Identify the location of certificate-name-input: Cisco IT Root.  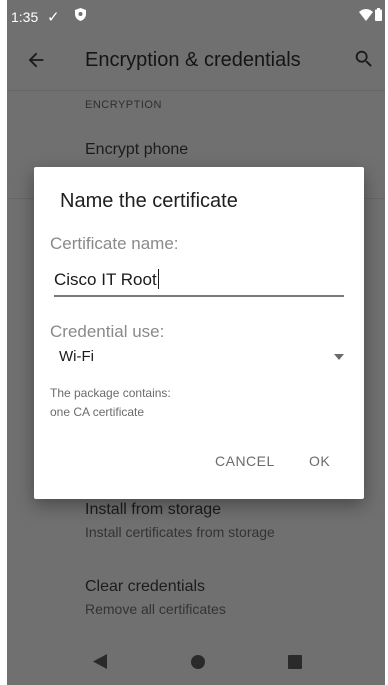
(199, 281).